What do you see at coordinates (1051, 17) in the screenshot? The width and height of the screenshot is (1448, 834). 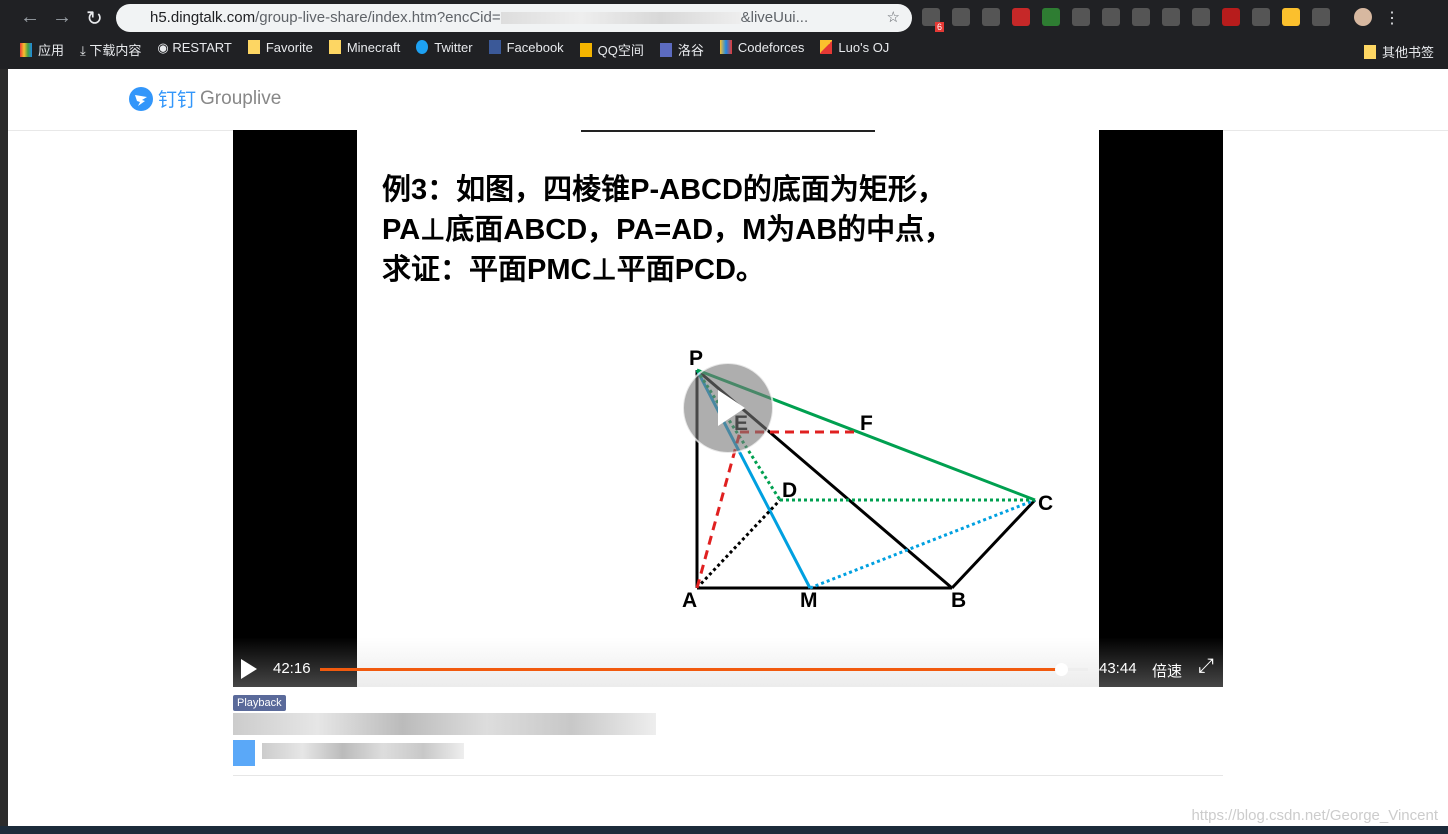 I see `shield-icon` at bounding box center [1051, 17].